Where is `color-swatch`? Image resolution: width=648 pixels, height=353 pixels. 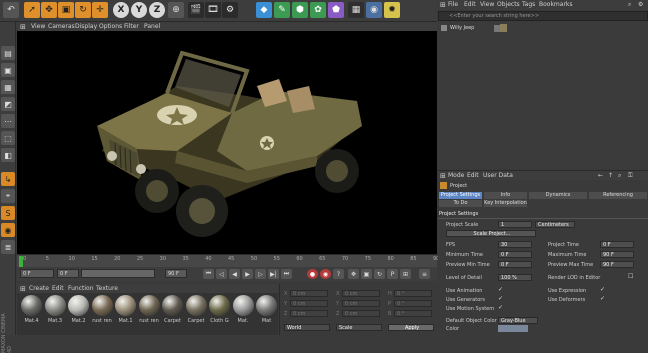 color-swatch is located at coordinates (513, 328).